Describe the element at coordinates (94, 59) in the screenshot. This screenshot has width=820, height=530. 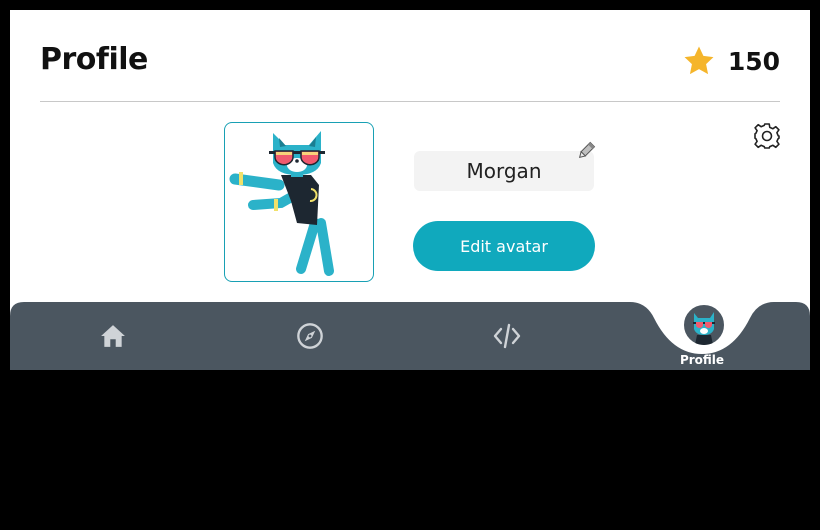
I see `page-title: Profile` at that location.